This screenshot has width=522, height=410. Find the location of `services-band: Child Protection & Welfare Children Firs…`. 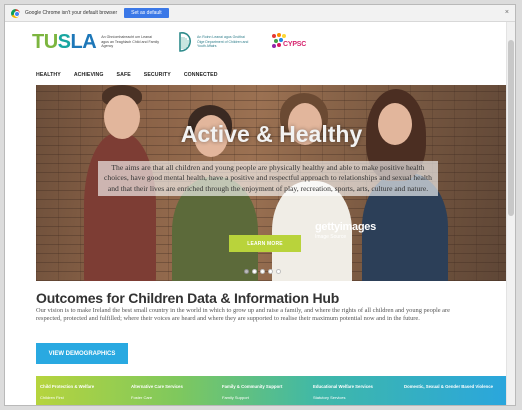

services-band: Child Protection & Welfare Children Firs… is located at coordinates (271, 390).